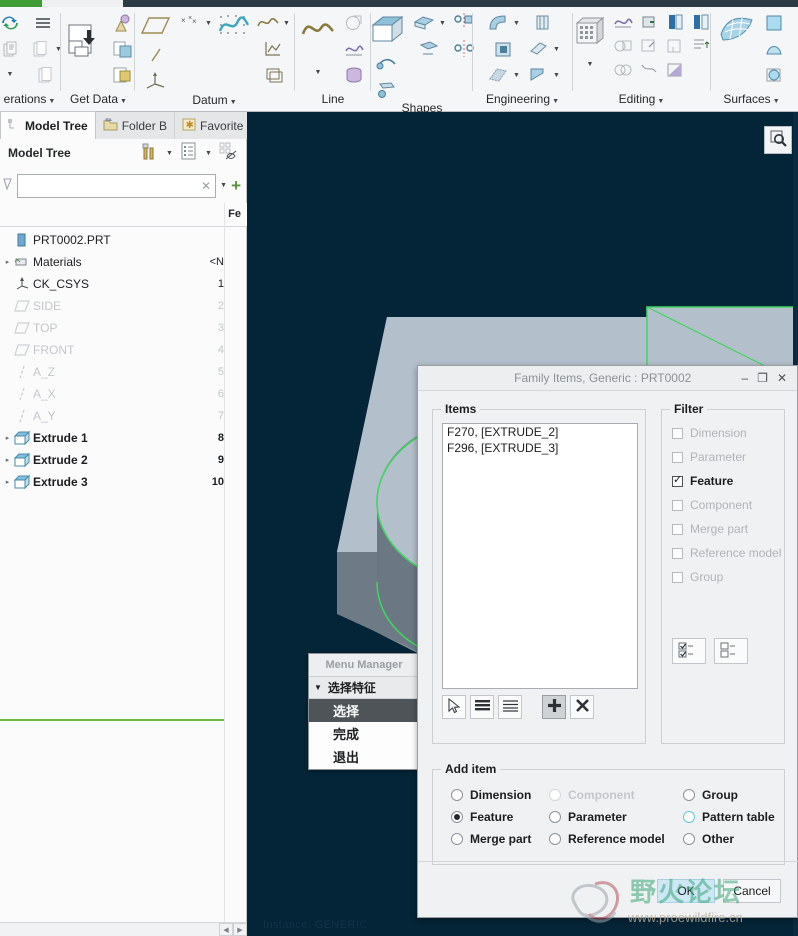 This screenshot has height=936, width=798. Describe the element at coordinates (364, 733) in the screenshot. I see `menu-manager-item: 完成` at that location.